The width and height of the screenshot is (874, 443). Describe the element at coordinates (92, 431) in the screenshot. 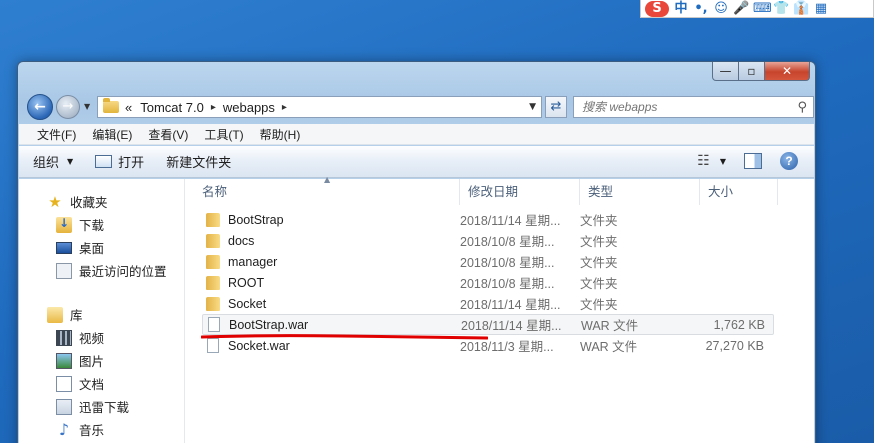

I see `nav-label: 音乐` at that location.